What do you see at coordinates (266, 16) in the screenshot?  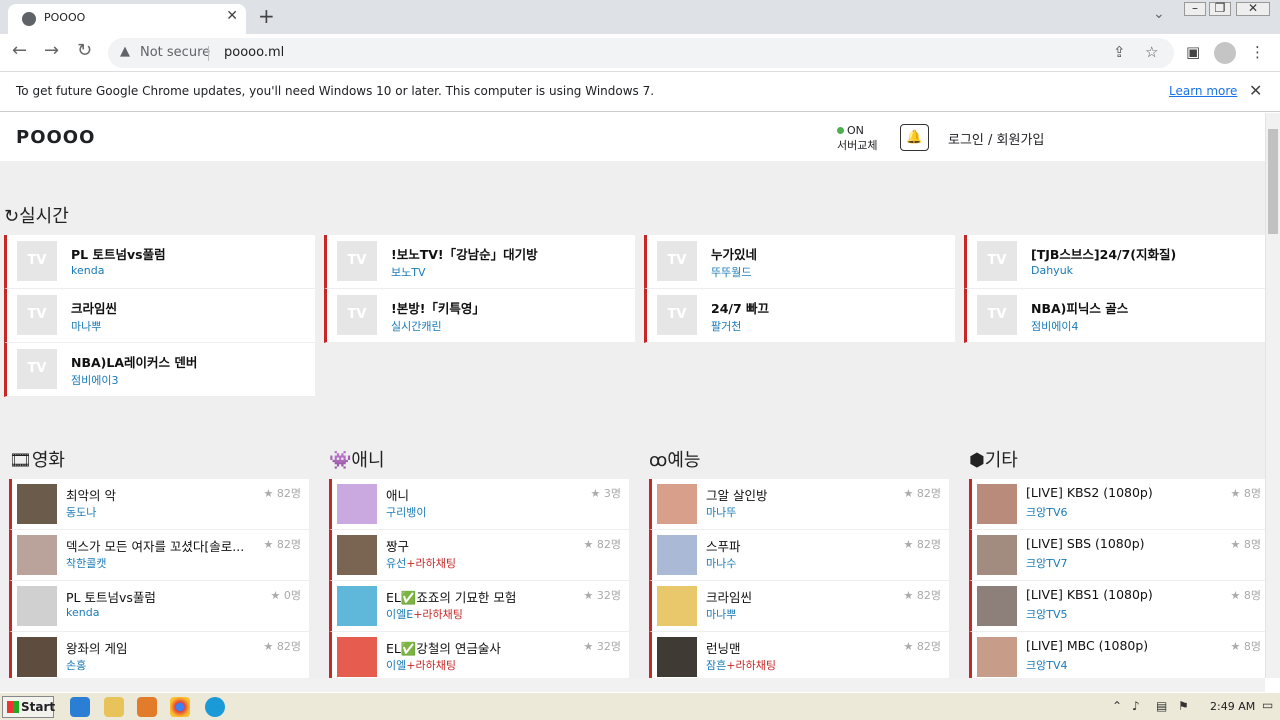 I see `new-tab-icon: +` at bounding box center [266, 16].